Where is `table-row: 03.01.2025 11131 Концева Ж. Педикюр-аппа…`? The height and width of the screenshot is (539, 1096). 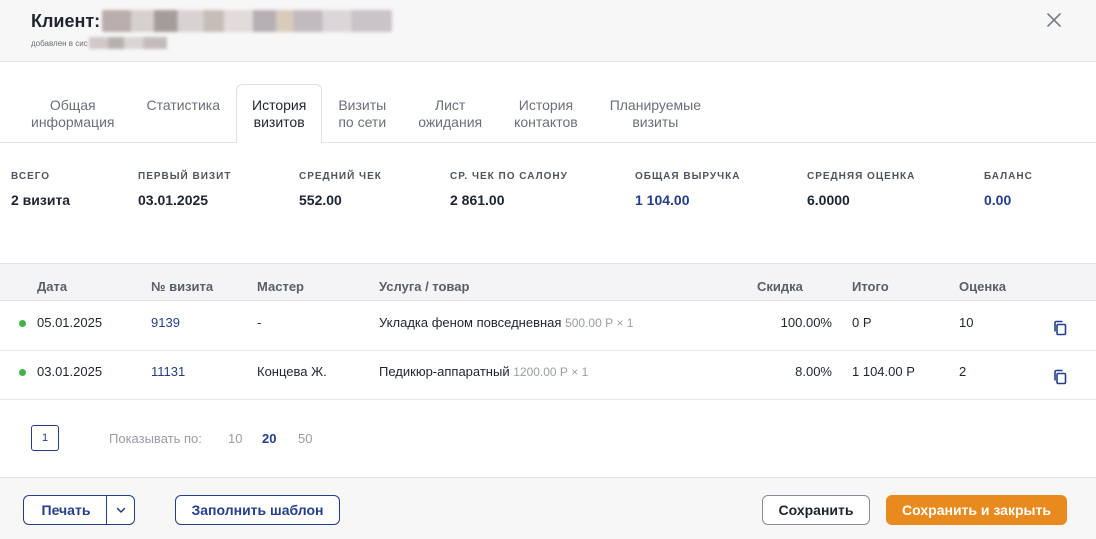
table-row: 03.01.2025 11131 Концева Ж. Педикюр-аппа… is located at coordinates (548, 375).